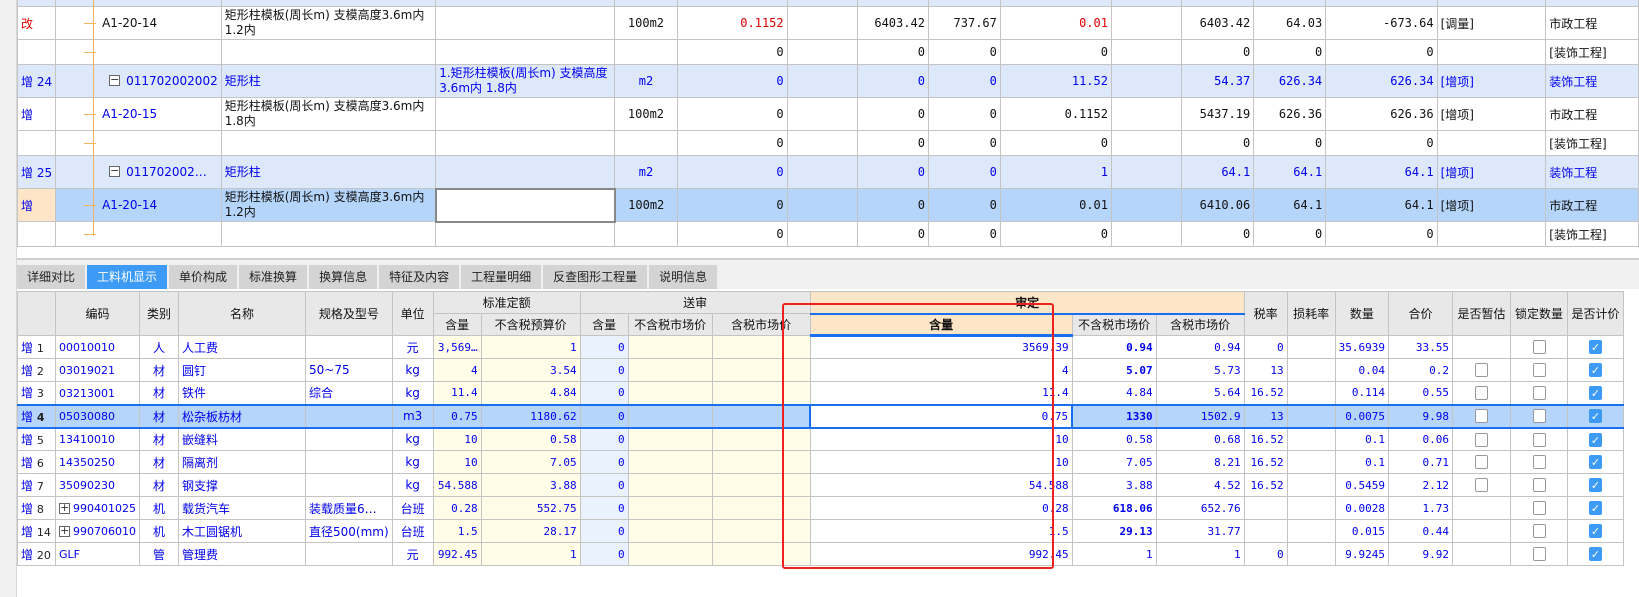 This screenshot has width=1639, height=597. I want to click on tab-0: 详细对比, so click(51, 277).